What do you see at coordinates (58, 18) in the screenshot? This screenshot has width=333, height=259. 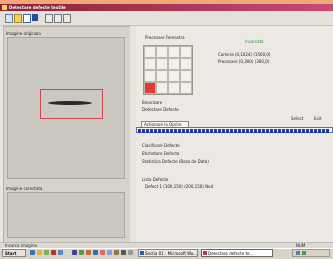 I see `copy-icon` at bounding box center [58, 18].